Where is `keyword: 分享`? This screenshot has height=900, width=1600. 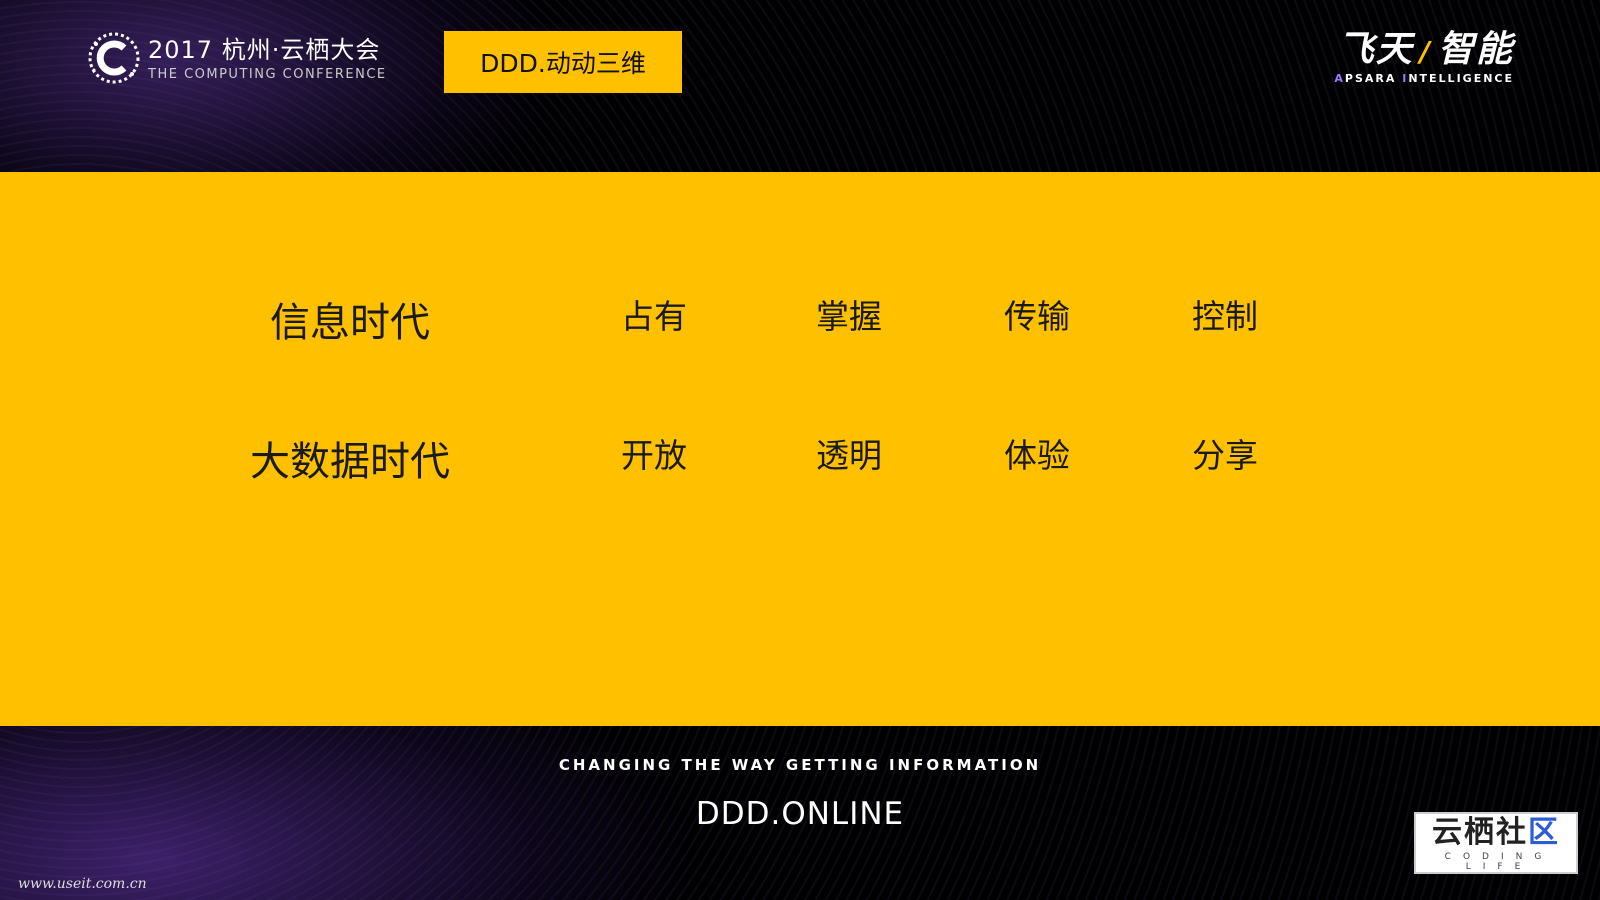
keyword: 分享 is located at coordinates (1225, 455).